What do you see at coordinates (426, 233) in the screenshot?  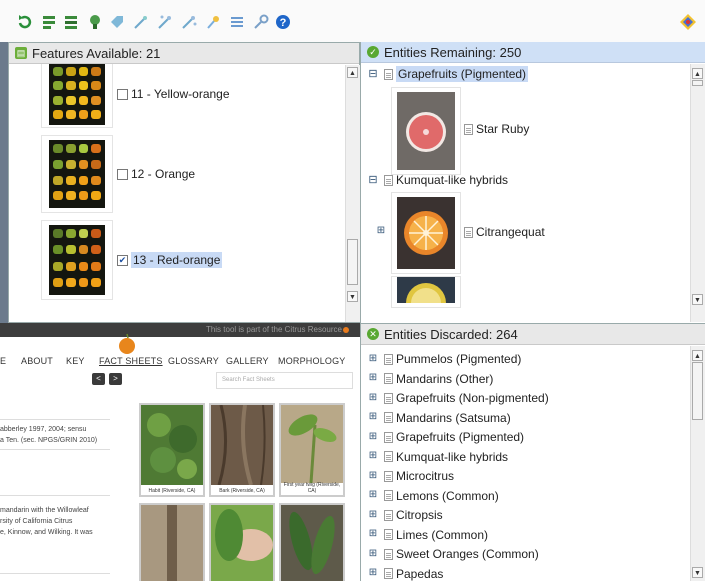 I see `entity-photo-citrangequat` at bounding box center [426, 233].